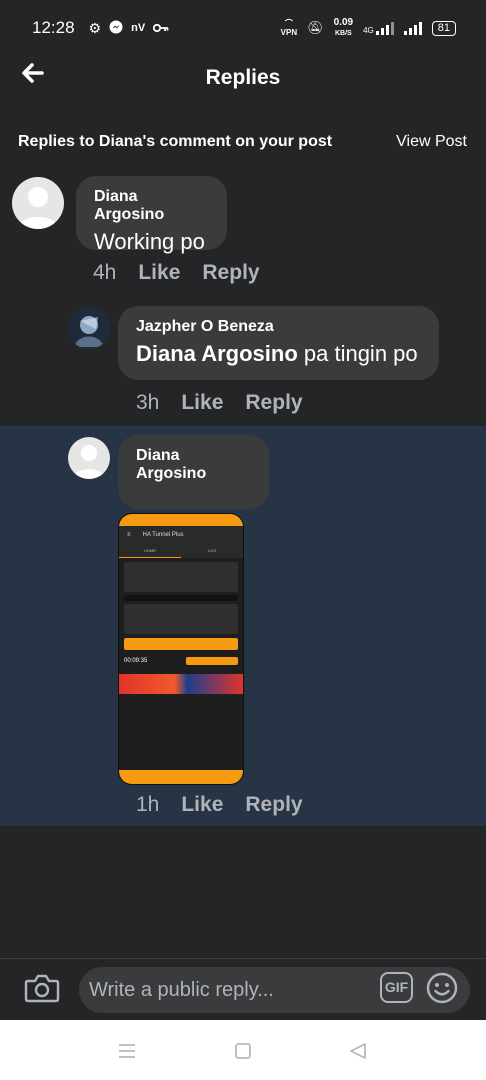  What do you see at coordinates (357, 353) in the screenshot?
I see `comment-text-body: pa tingin po` at bounding box center [357, 353].